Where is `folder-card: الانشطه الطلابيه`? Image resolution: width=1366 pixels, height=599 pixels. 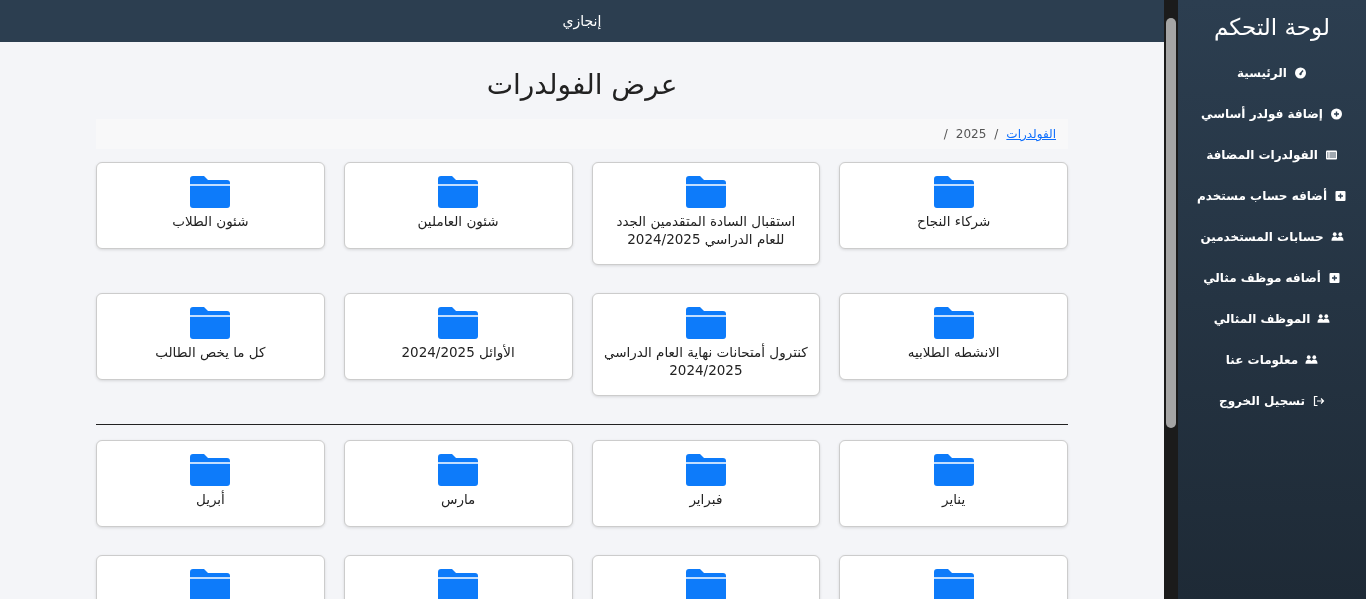
folder-card: الانشطه الطلابيه is located at coordinates (953, 337).